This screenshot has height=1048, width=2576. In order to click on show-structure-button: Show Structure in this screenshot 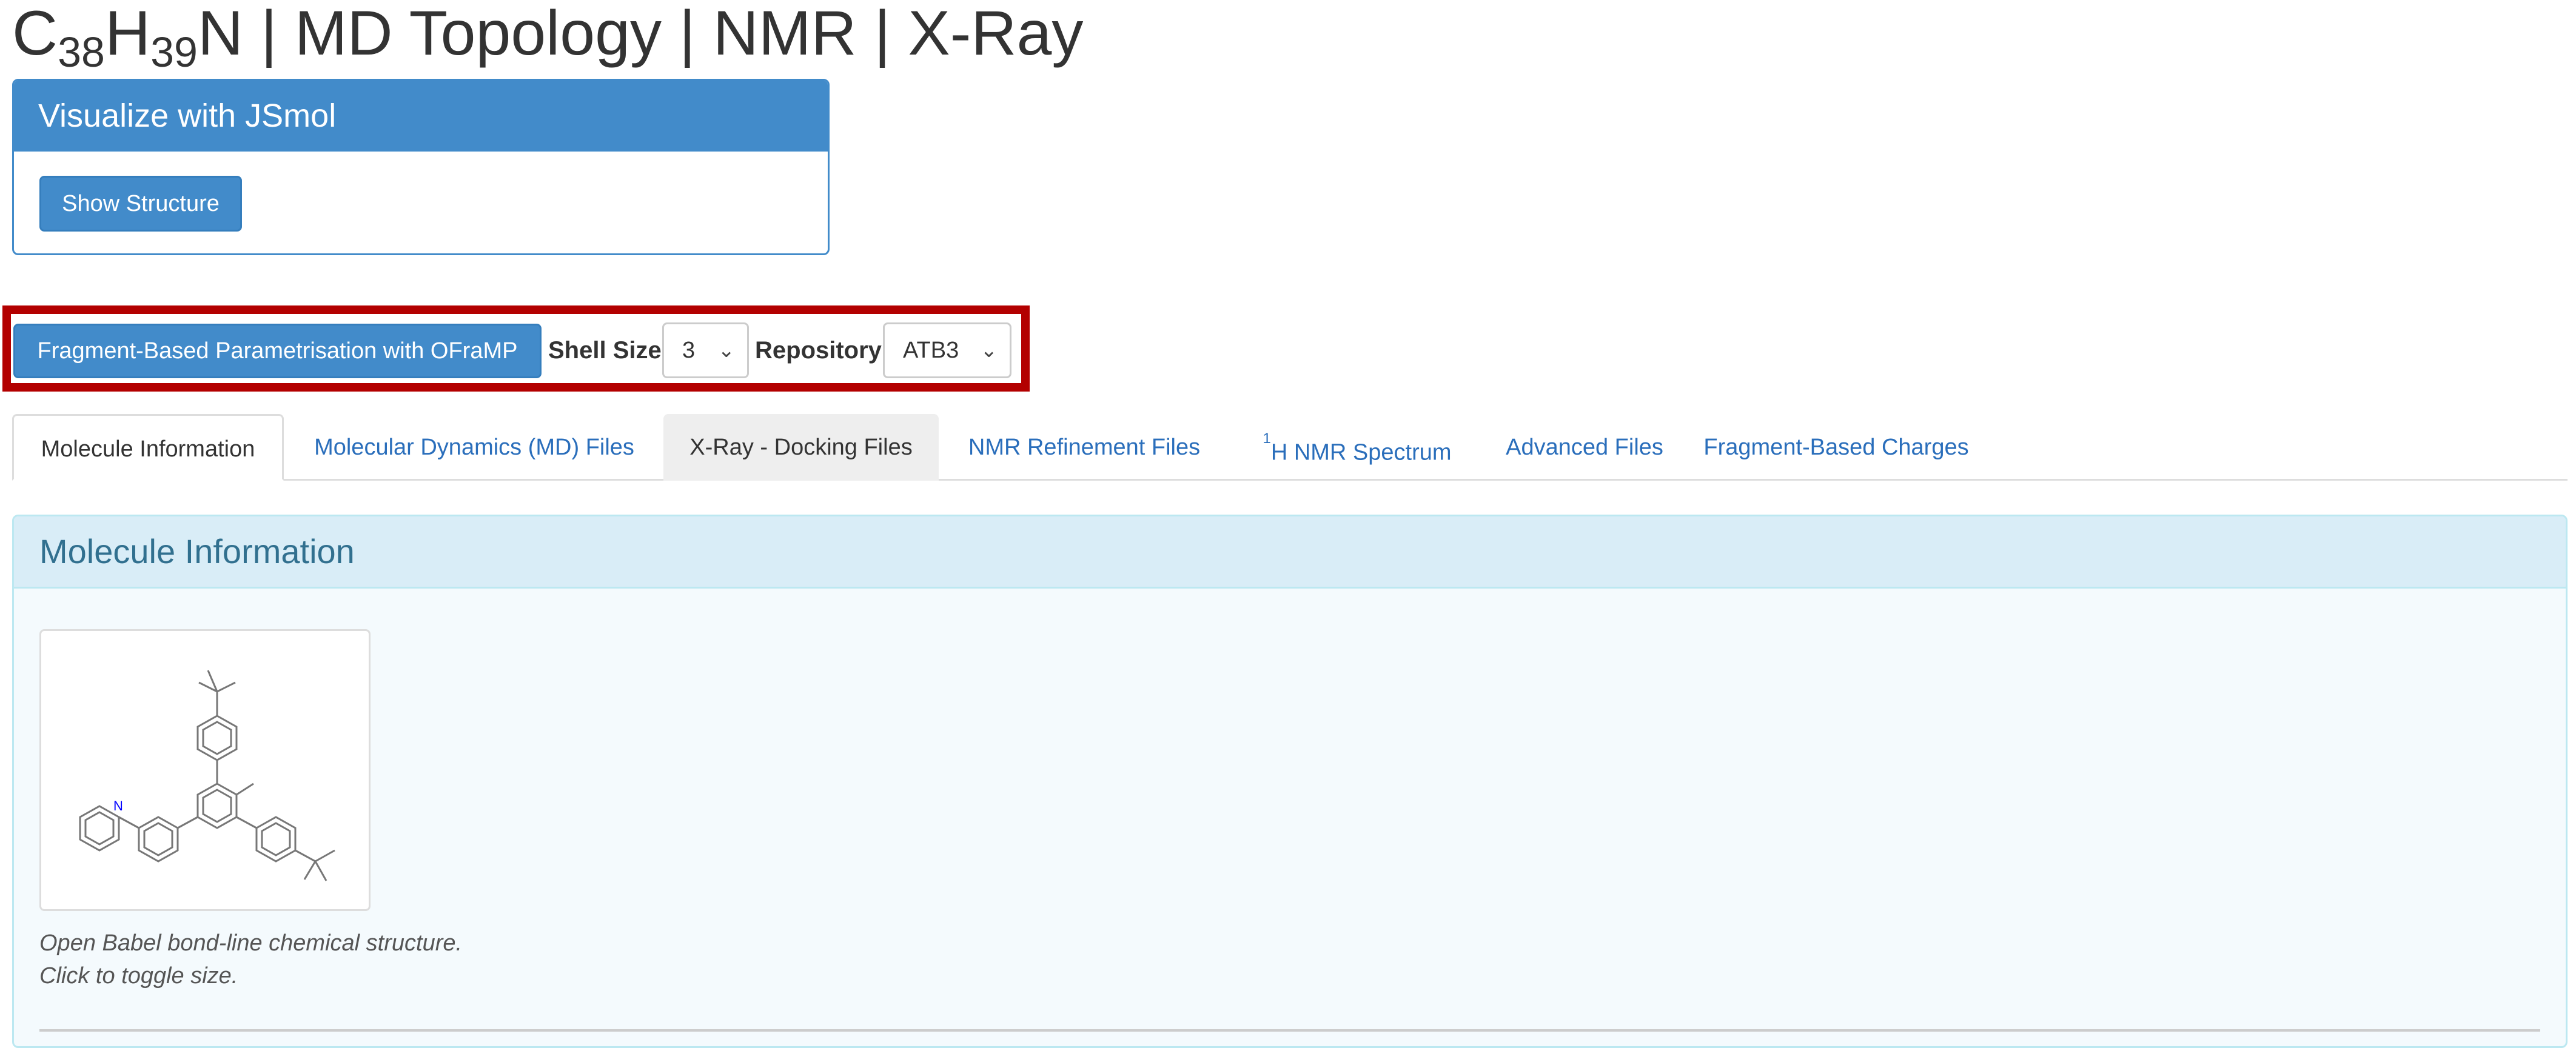, I will do `click(140, 204)`.